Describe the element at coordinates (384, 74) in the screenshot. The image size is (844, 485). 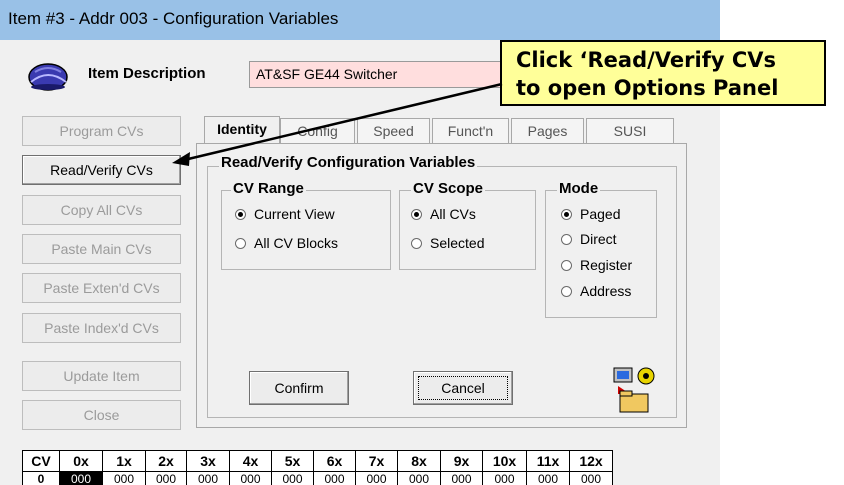
I see `item-description-field: AT&SF GE44 Switcher` at that location.